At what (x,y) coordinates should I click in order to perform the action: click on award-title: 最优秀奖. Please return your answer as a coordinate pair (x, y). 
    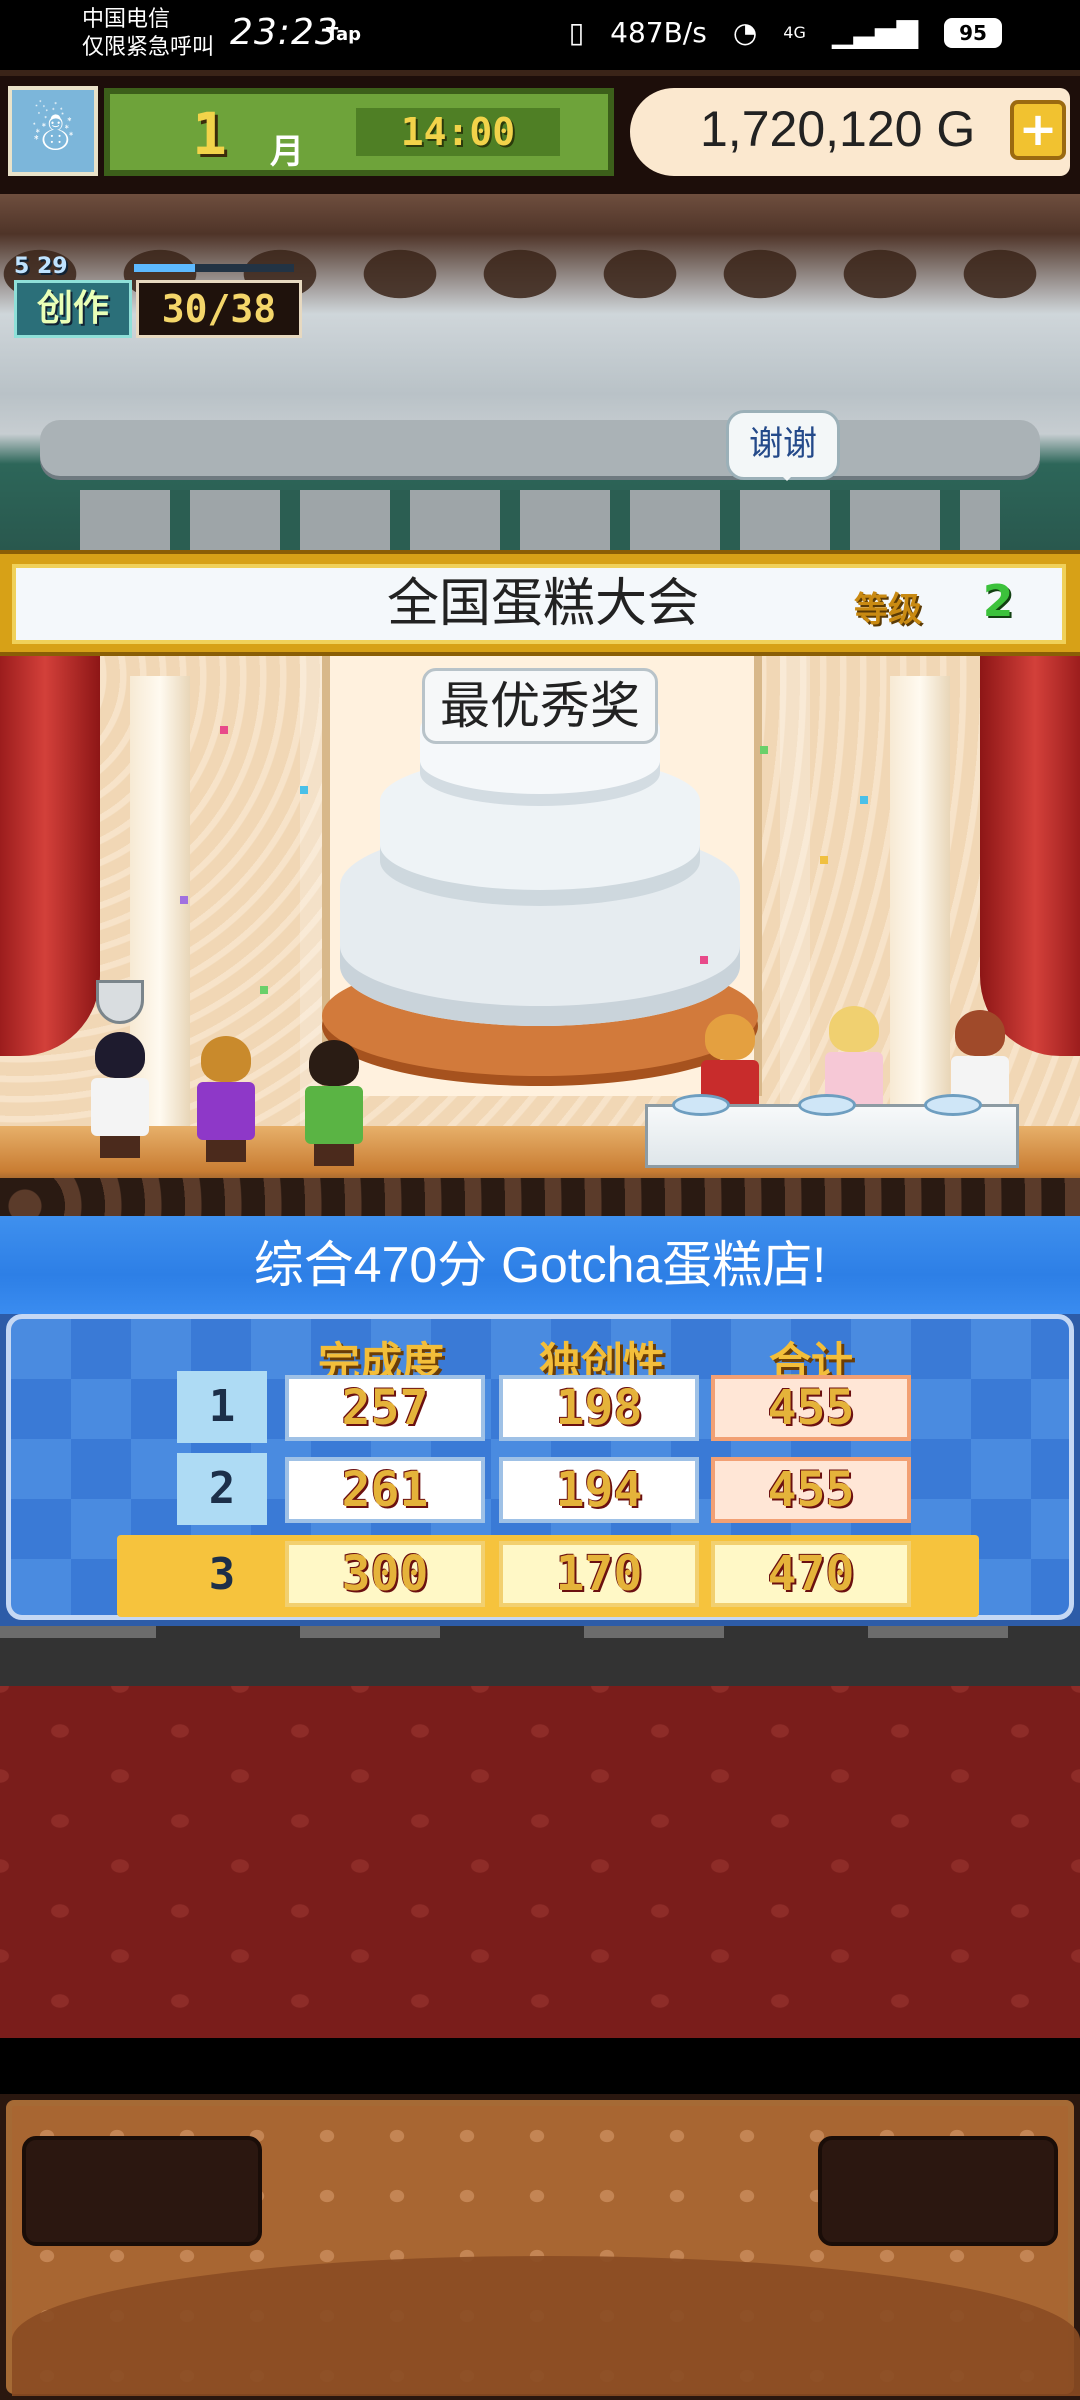
    Looking at the image, I should click on (540, 706).